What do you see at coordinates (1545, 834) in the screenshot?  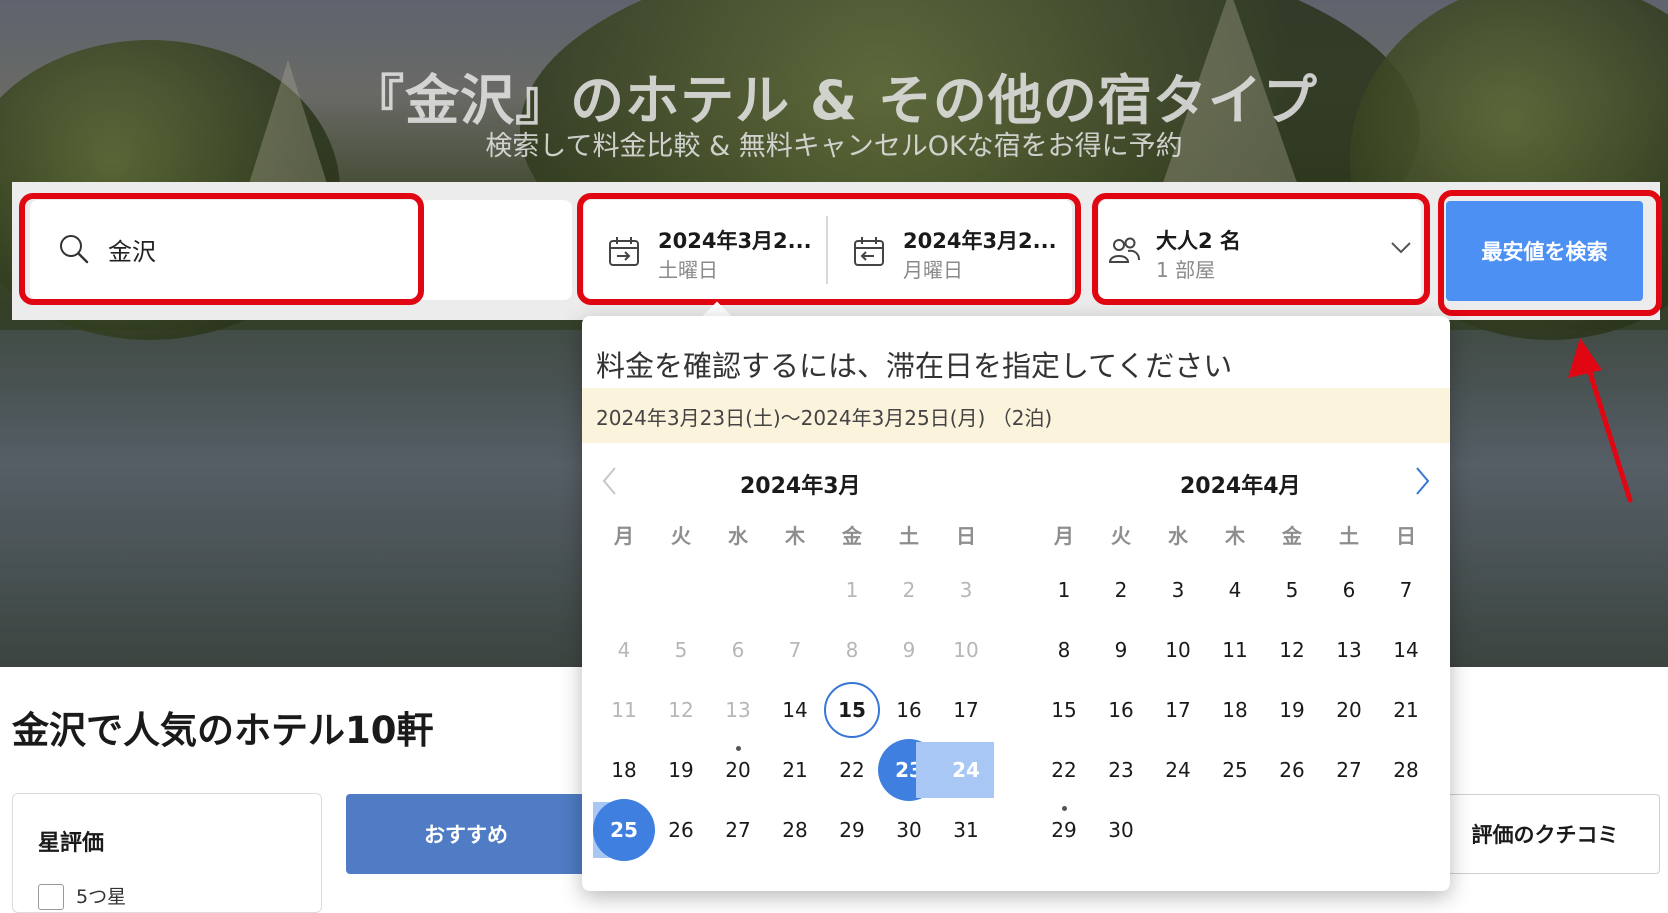 I see `tab-reviews: 評価のクチコミ` at bounding box center [1545, 834].